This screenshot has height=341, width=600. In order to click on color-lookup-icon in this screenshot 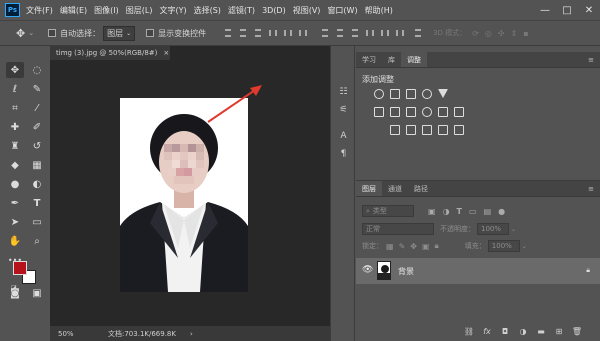, I will do `click(459, 112)`.